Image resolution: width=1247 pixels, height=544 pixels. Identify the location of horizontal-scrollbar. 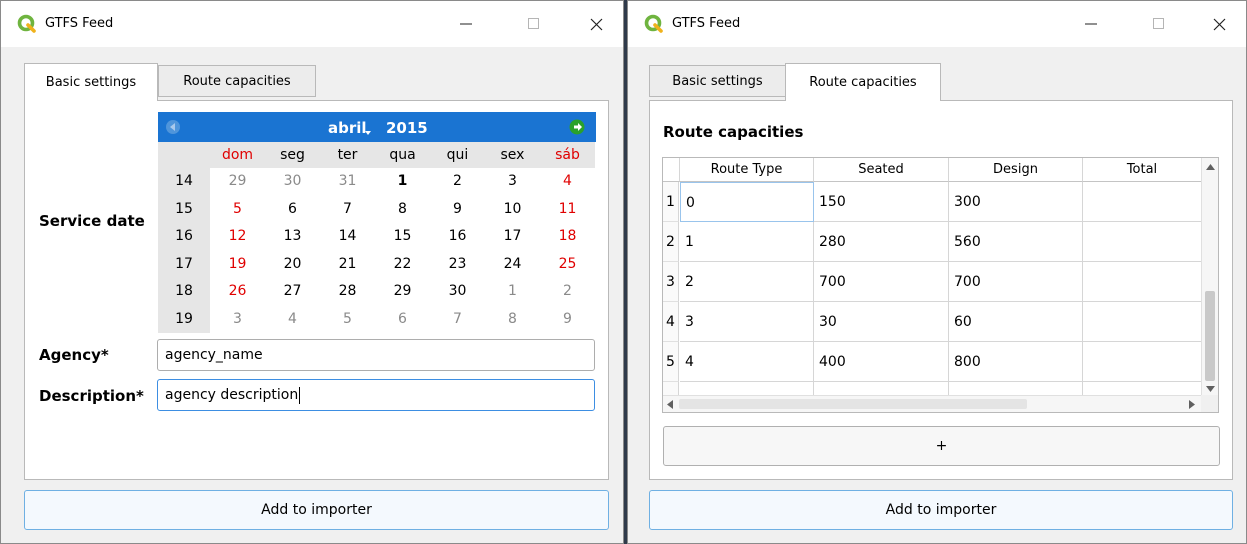
(932, 403).